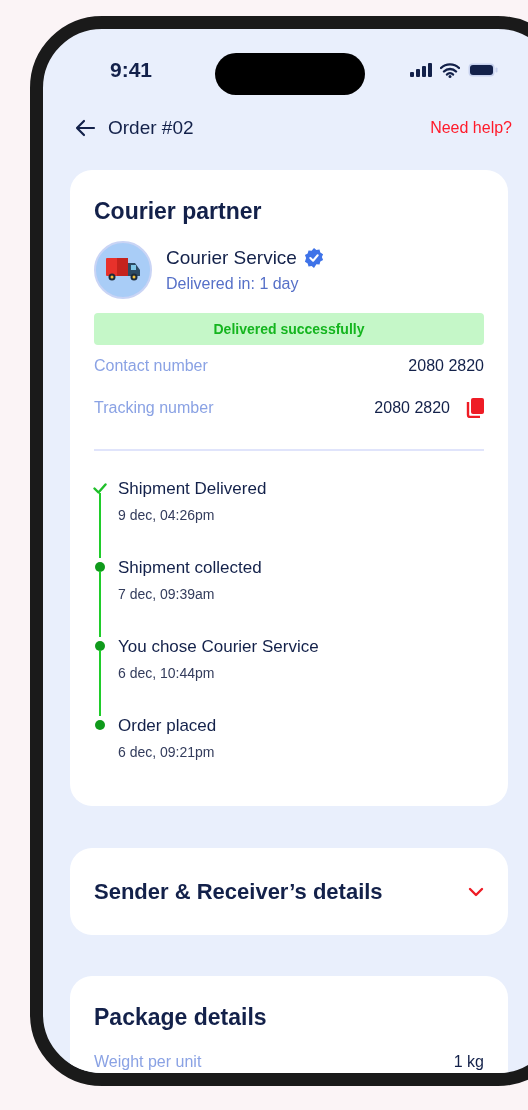  I want to click on courier-name: Courier Service, so click(231, 258).